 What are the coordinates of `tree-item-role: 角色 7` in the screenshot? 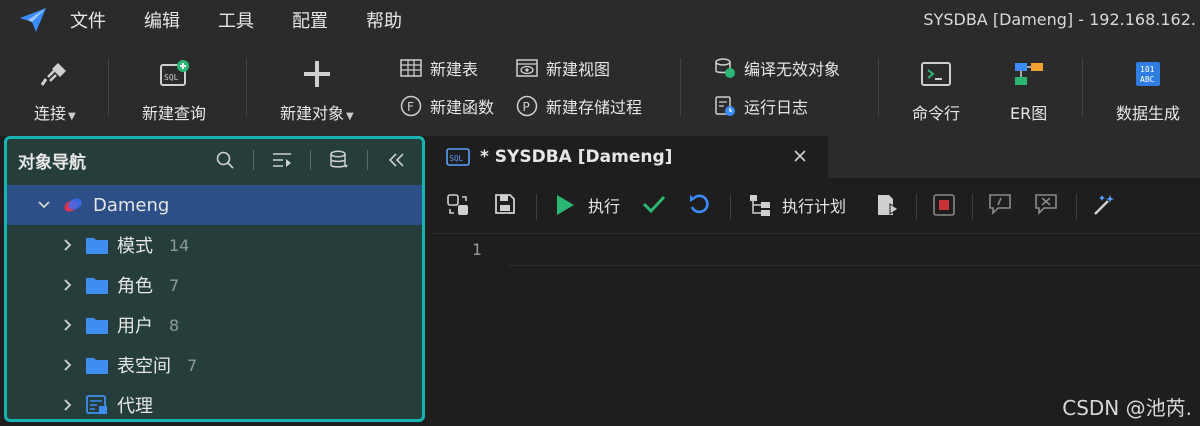 It's located at (214, 285).